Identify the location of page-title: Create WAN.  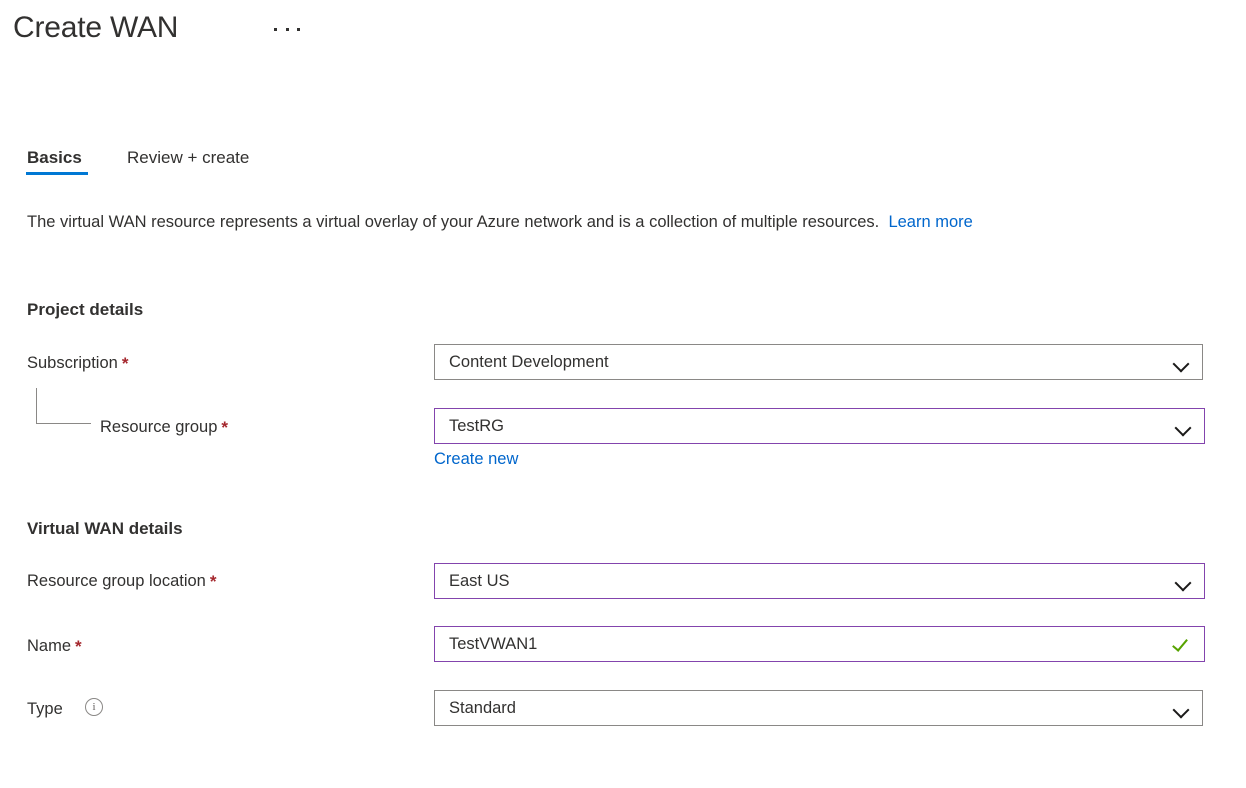
(96, 27).